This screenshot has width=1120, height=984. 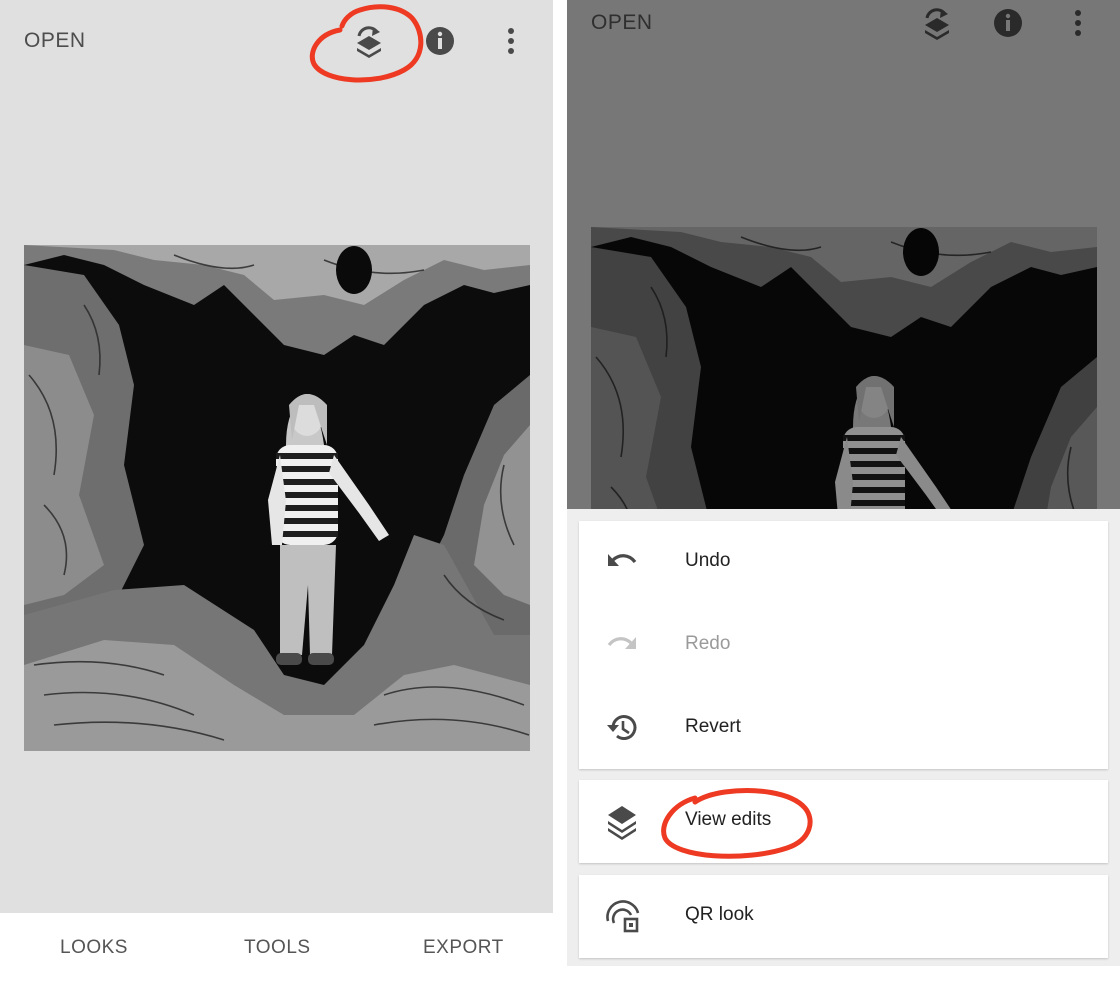 What do you see at coordinates (463, 948) in the screenshot?
I see `tab-export: EXPORT` at bounding box center [463, 948].